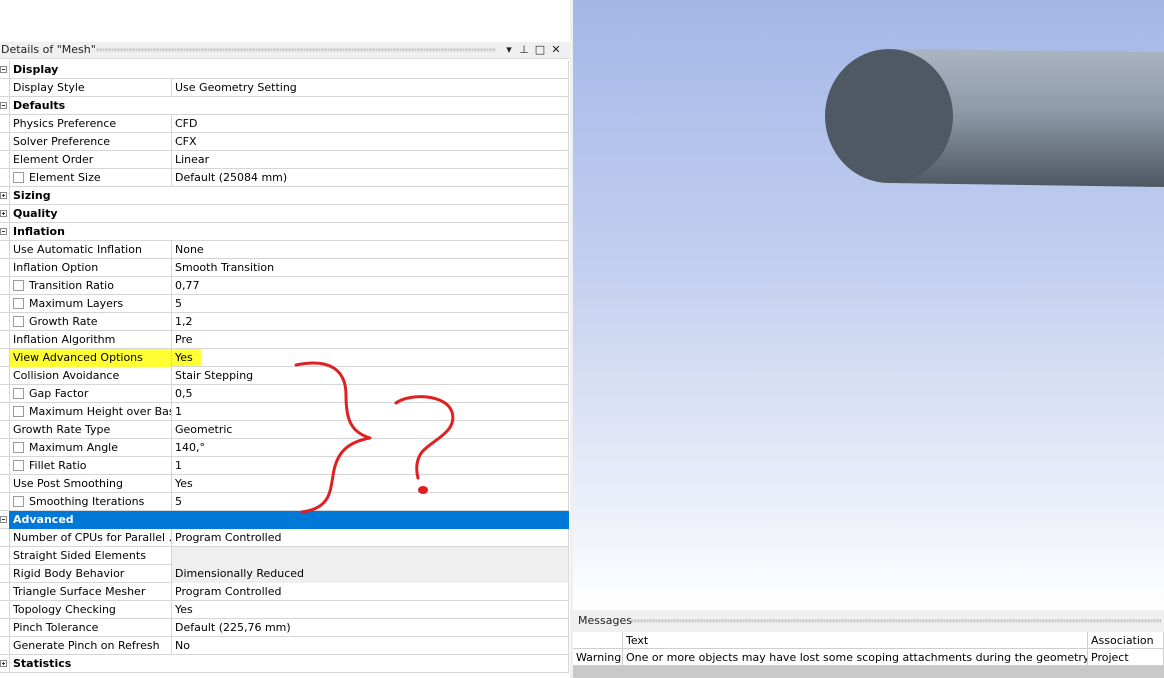  I want to click on cylinder-end-face, so click(889, 116).